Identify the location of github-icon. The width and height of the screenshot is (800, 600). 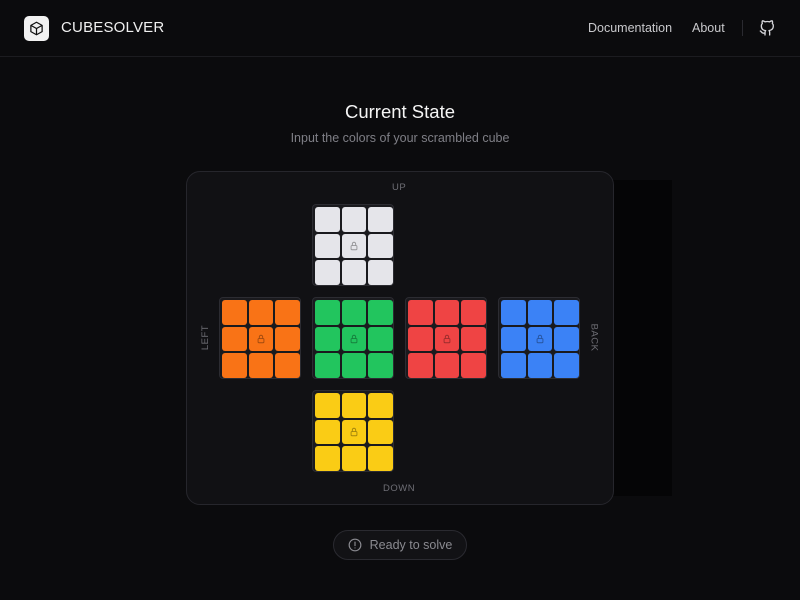
(767, 27).